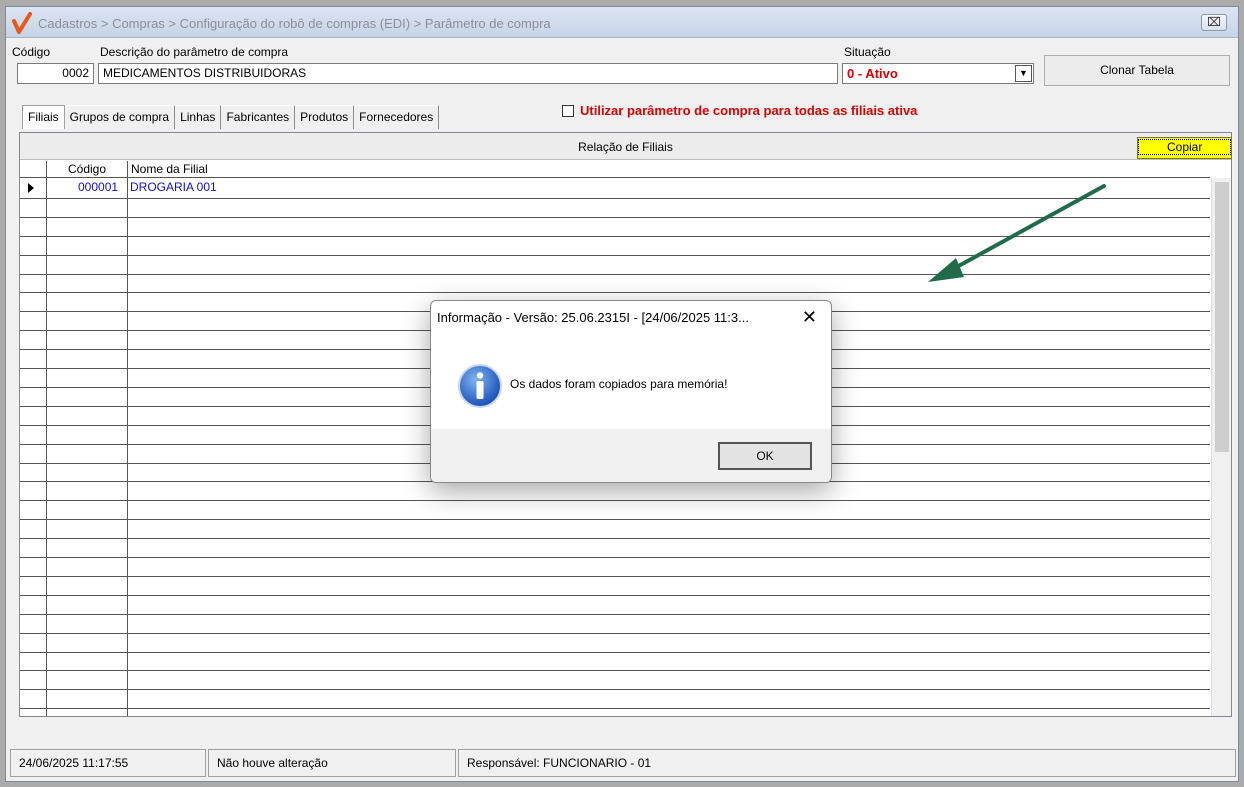  Describe the element at coordinates (31, 188) in the screenshot. I see `row-indicator-icon` at that location.